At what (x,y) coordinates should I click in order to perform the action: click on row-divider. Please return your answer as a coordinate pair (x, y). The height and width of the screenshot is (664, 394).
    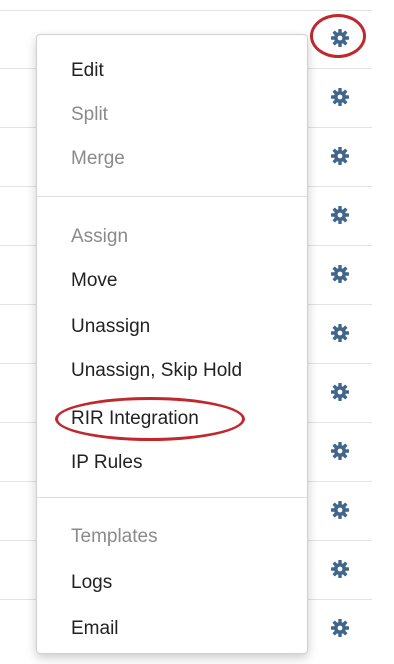
    Looking at the image, I should click on (186, 10).